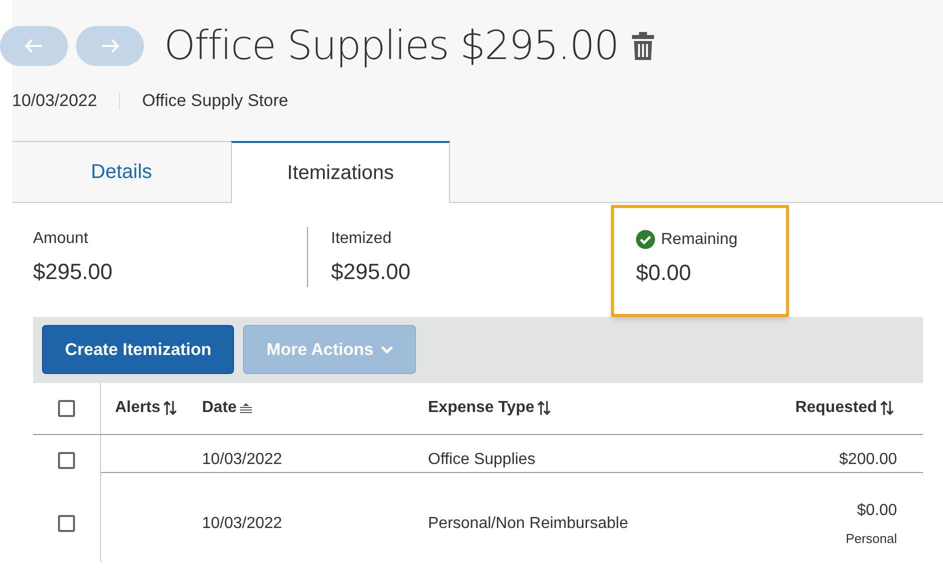 The width and height of the screenshot is (943, 575). What do you see at coordinates (361, 238) in the screenshot?
I see `summary-label: Itemized` at bounding box center [361, 238].